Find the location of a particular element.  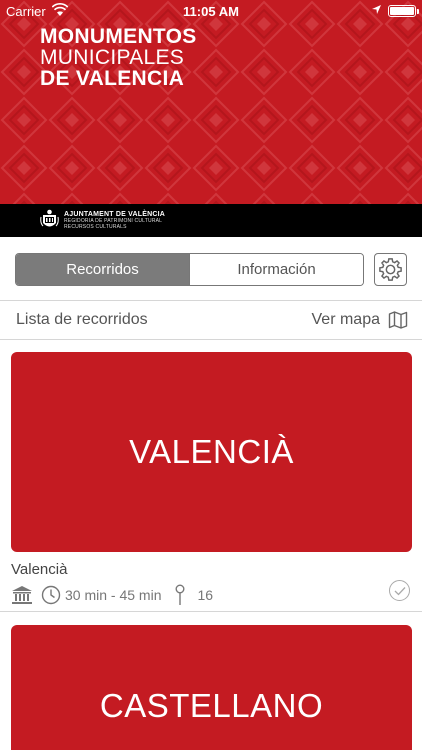

list-header: Lista de recorridos Ver mapa is located at coordinates (211, 320).